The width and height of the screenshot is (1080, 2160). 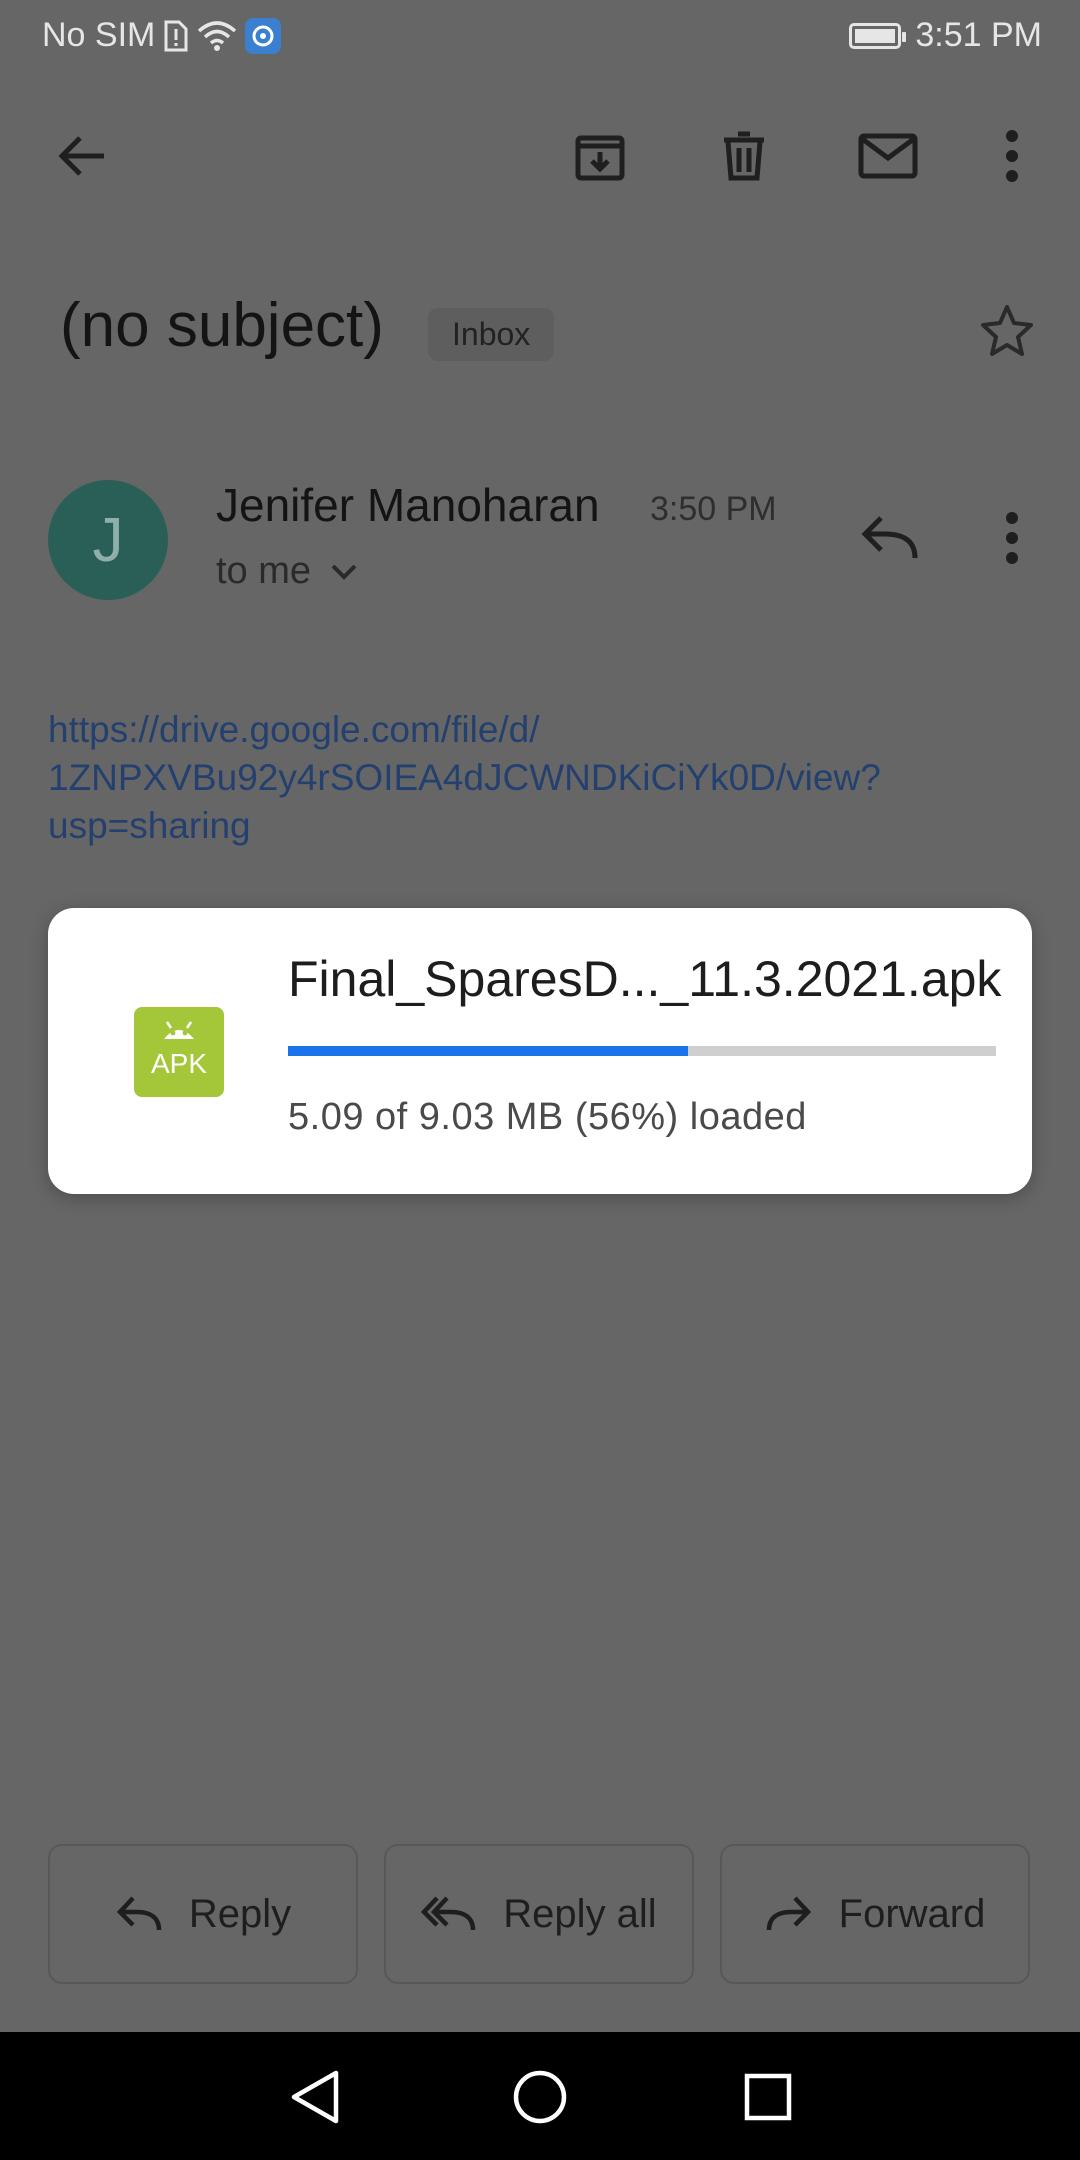 What do you see at coordinates (217, 35) in the screenshot?
I see `wifi-icon` at bounding box center [217, 35].